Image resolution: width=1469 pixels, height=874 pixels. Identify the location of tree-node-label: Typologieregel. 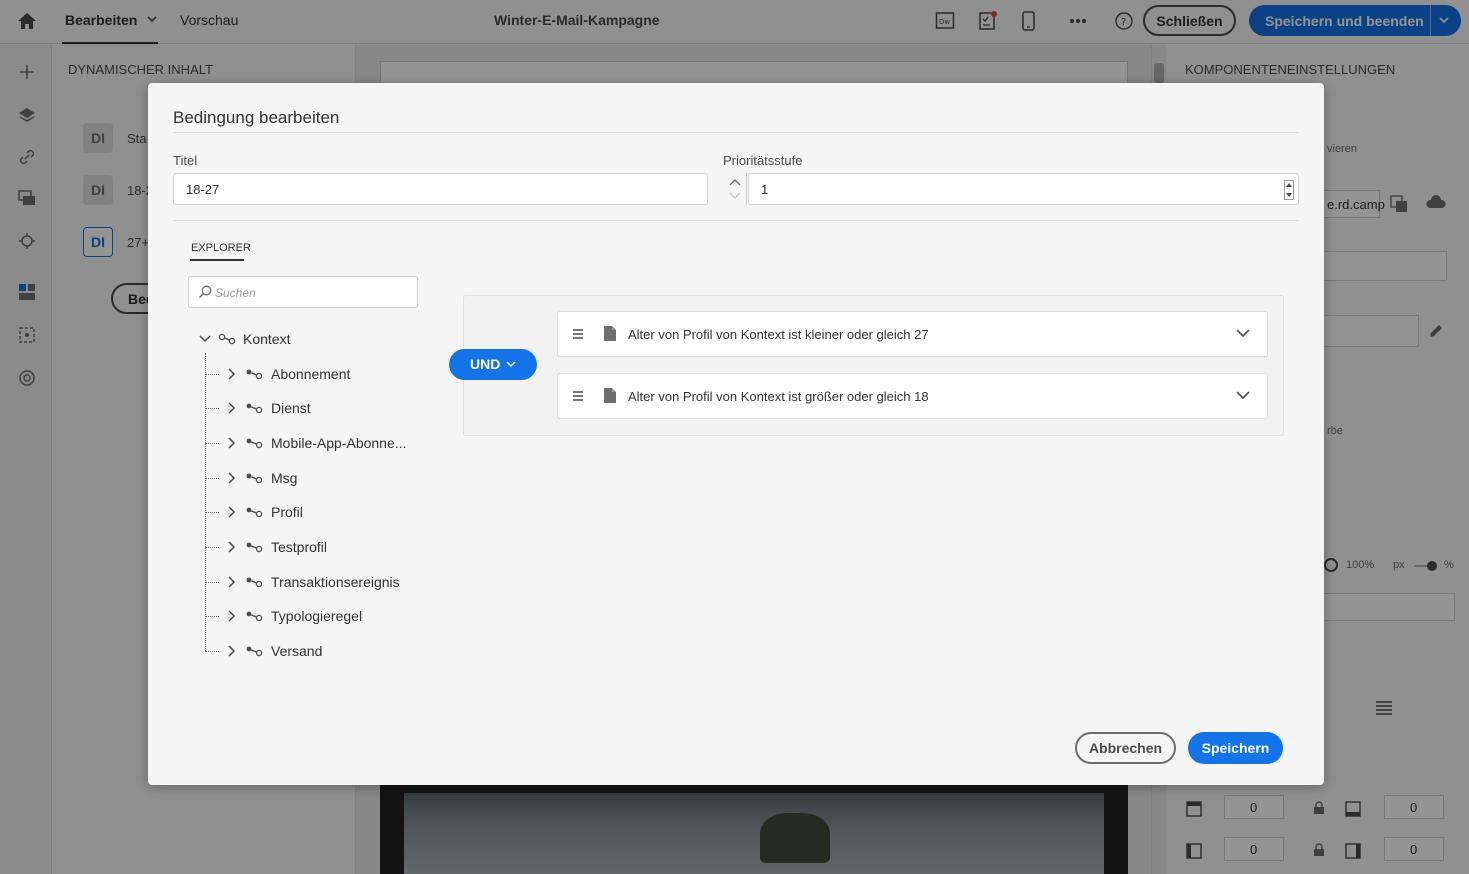
(317, 616).